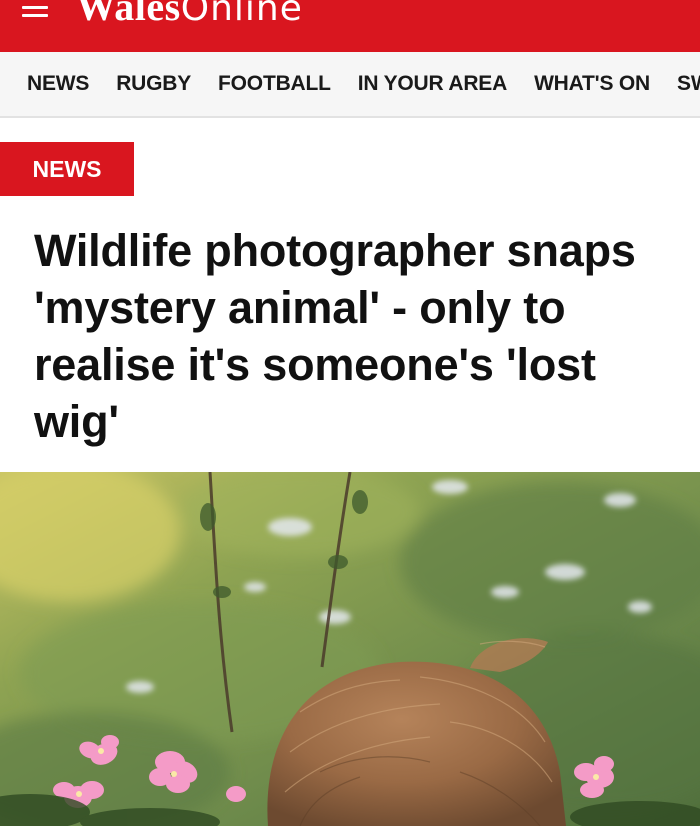  What do you see at coordinates (35, 11) in the screenshot?
I see `hamburger-menu-icon` at bounding box center [35, 11].